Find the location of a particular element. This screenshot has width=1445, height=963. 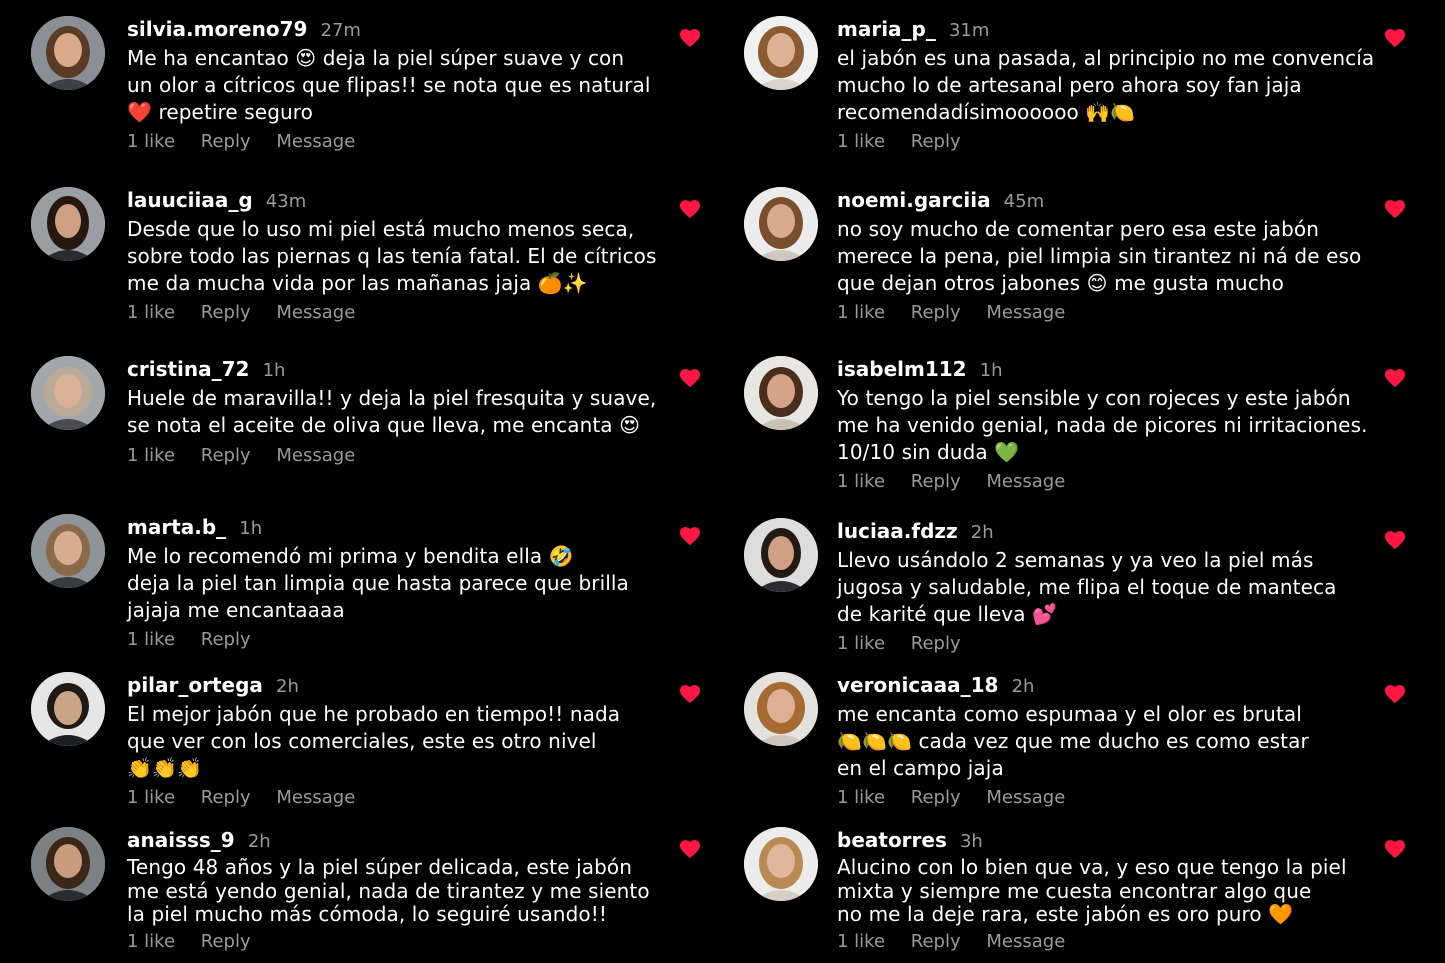

username: lauuciiaa_g is located at coordinates (190, 200).